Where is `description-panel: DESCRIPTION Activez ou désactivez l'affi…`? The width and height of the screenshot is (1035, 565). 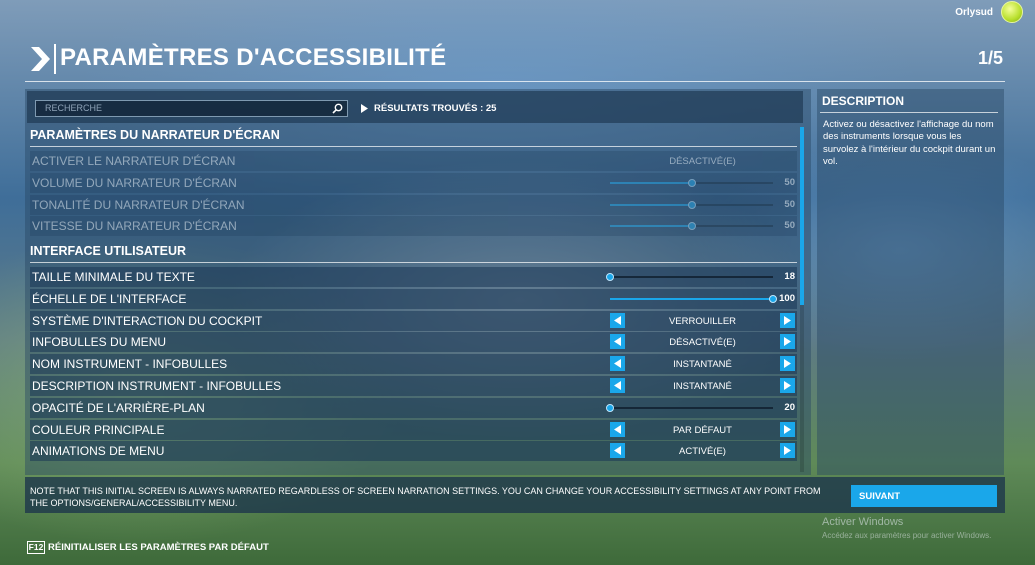
description-panel: DESCRIPTION Activez ou désactivez l'affi… is located at coordinates (910, 282).